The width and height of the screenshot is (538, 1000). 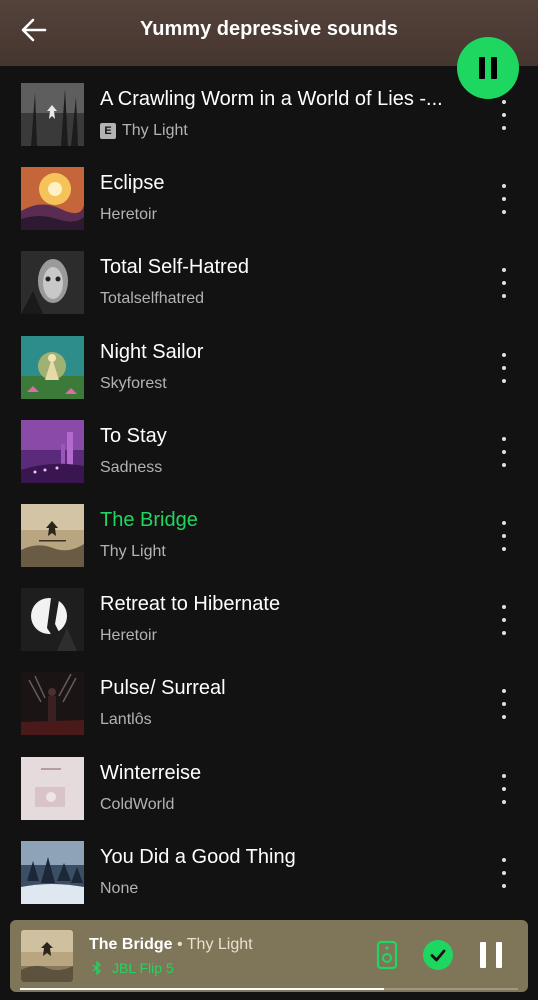 What do you see at coordinates (163, 688) in the screenshot?
I see `track-title: Pulse/ Surreal` at bounding box center [163, 688].